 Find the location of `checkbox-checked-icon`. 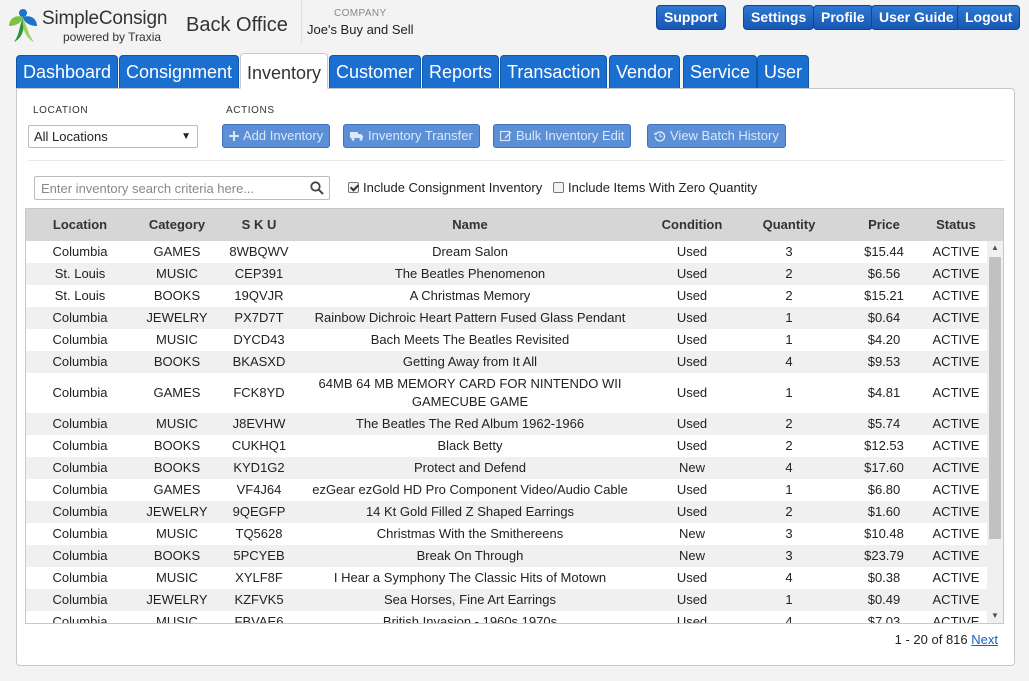

checkbox-checked-icon is located at coordinates (353, 187).